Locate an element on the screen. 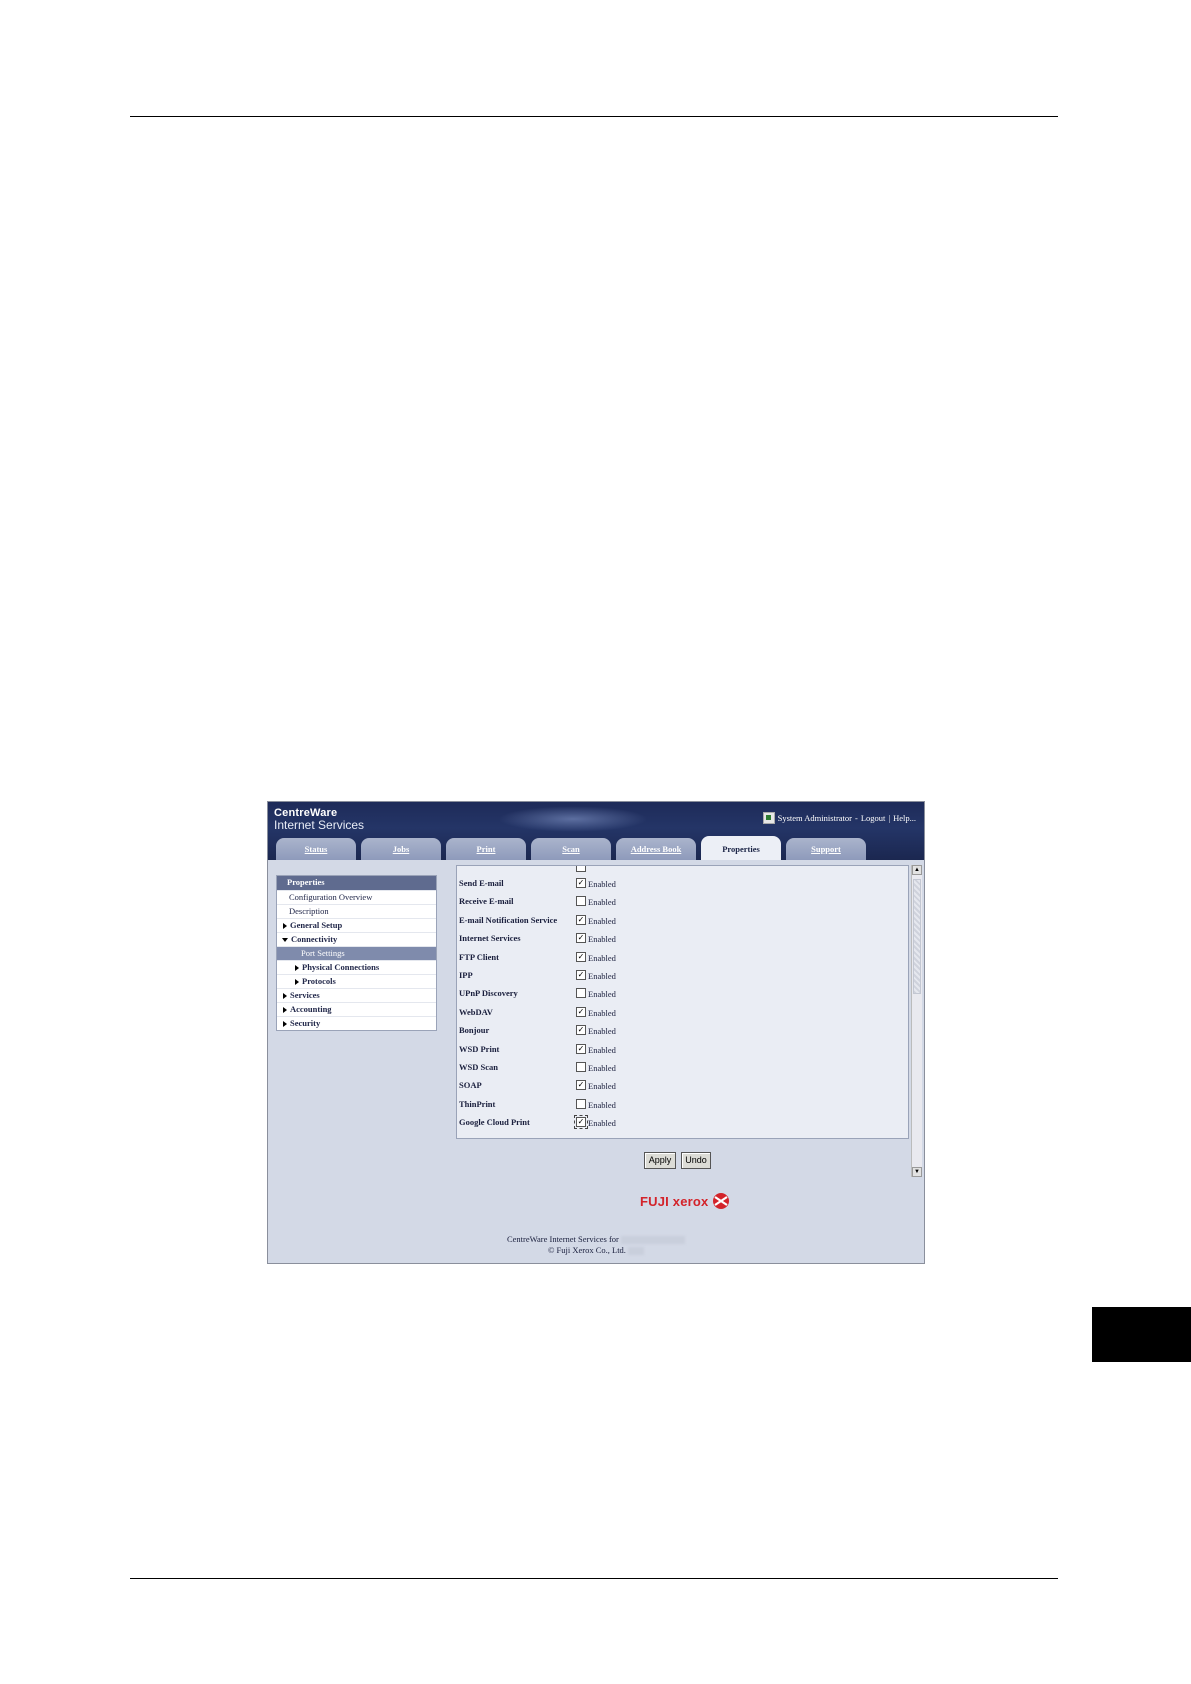 Image resolution: width=1191 pixels, height=1684 pixels. port-label: IPP is located at coordinates (466, 975).